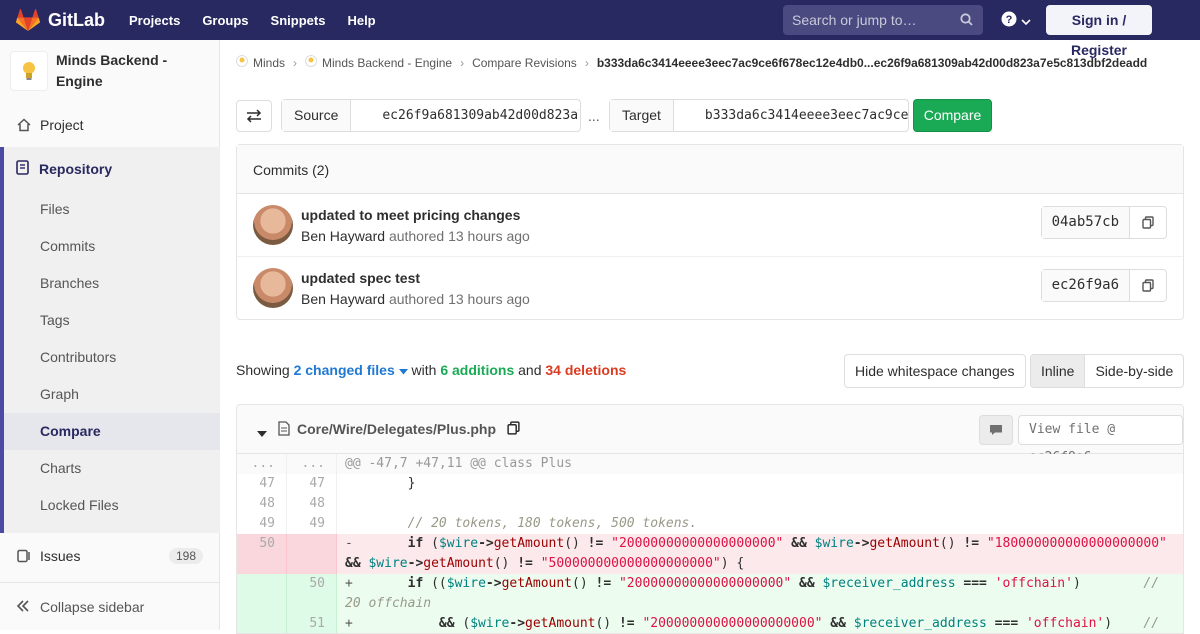 This screenshot has width=1200, height=634. I want to click on commit-sha-group: 04ab57cb, so click(1103, 222).